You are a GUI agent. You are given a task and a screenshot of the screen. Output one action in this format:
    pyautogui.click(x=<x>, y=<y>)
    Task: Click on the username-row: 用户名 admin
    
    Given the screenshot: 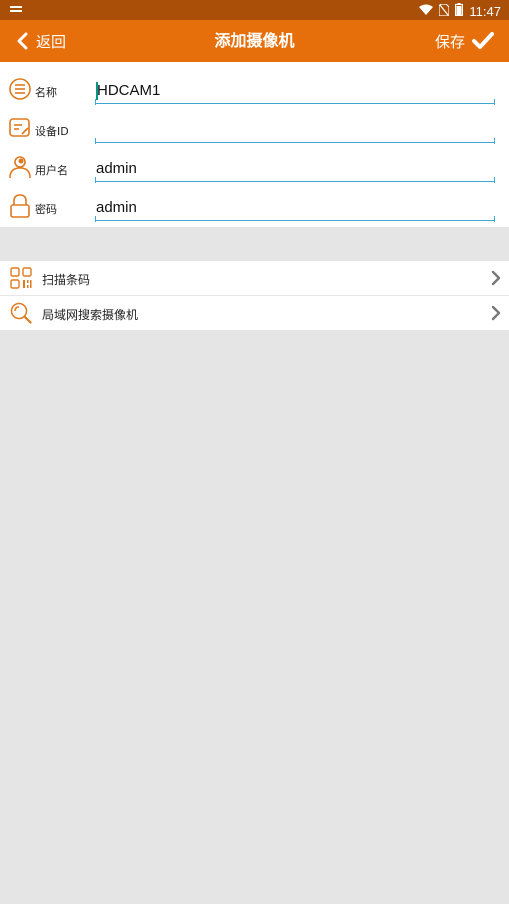 What is the action you would take?
    pyautogui.click(x=254, y=169)
    